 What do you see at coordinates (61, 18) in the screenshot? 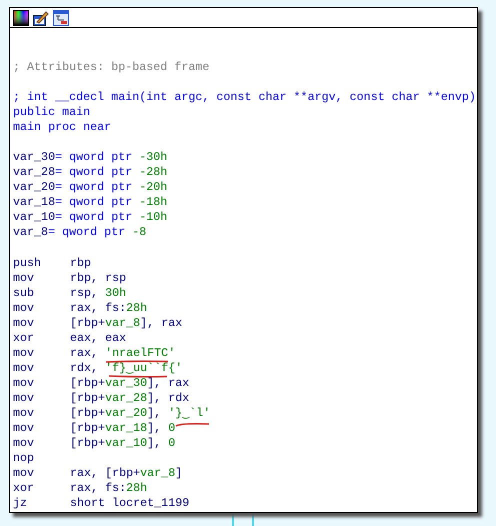
I see `graph-window-icon` at bounding box center [61, 18].